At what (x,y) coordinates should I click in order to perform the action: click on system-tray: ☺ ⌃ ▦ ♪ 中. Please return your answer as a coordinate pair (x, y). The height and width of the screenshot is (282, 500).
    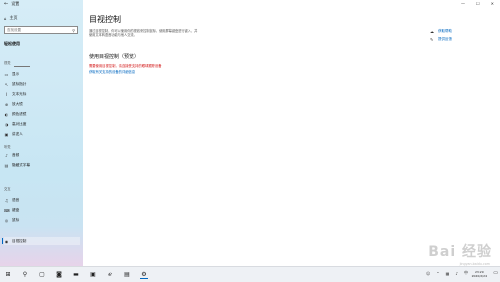
    Looking at the image, I should click on (447, 273).